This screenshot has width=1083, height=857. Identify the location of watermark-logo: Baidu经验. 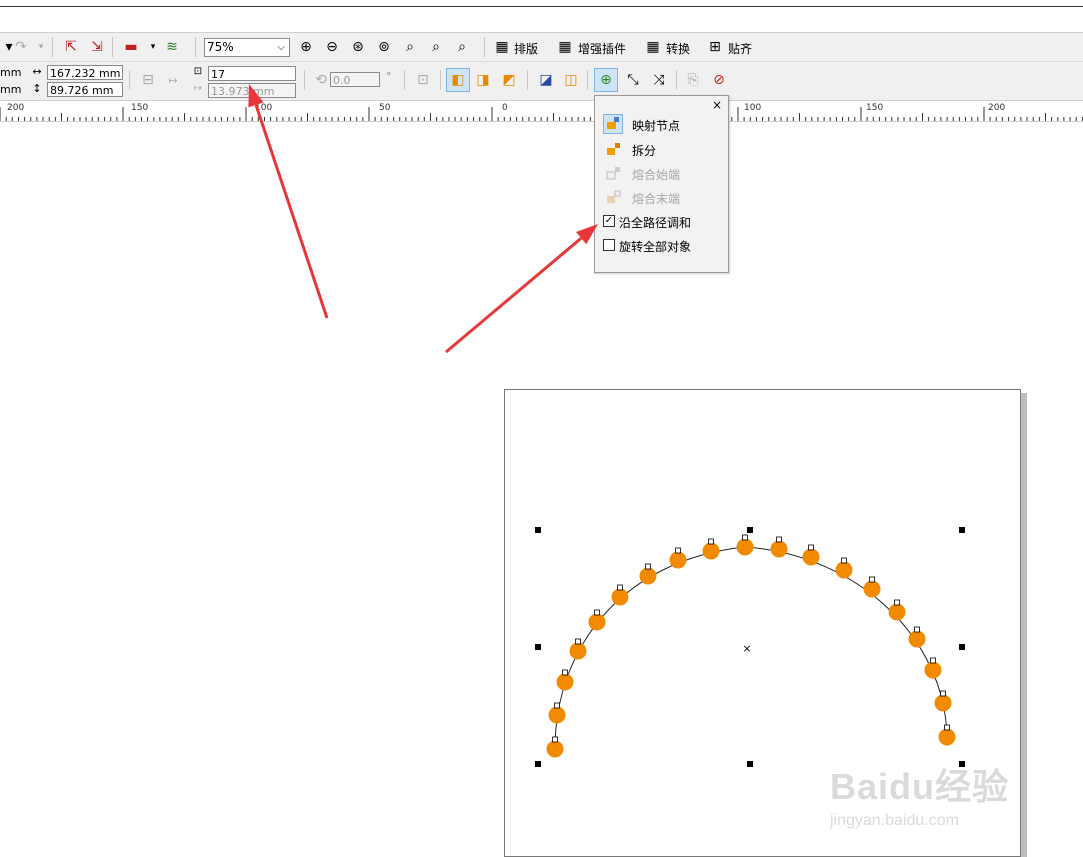
(920, 786).